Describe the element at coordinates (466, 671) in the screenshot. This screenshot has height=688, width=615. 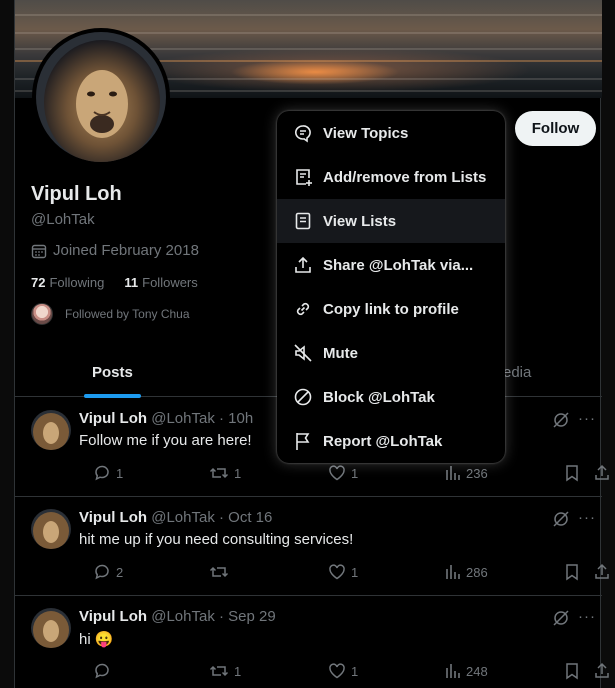
I see `views-button: 248` at that location.